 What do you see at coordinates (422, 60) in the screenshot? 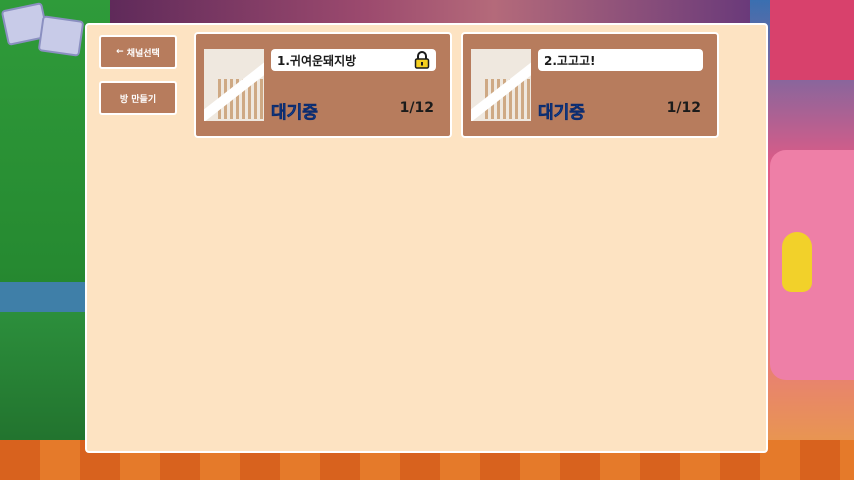
I see `padlock-icon` at bounding box center [422, 60].